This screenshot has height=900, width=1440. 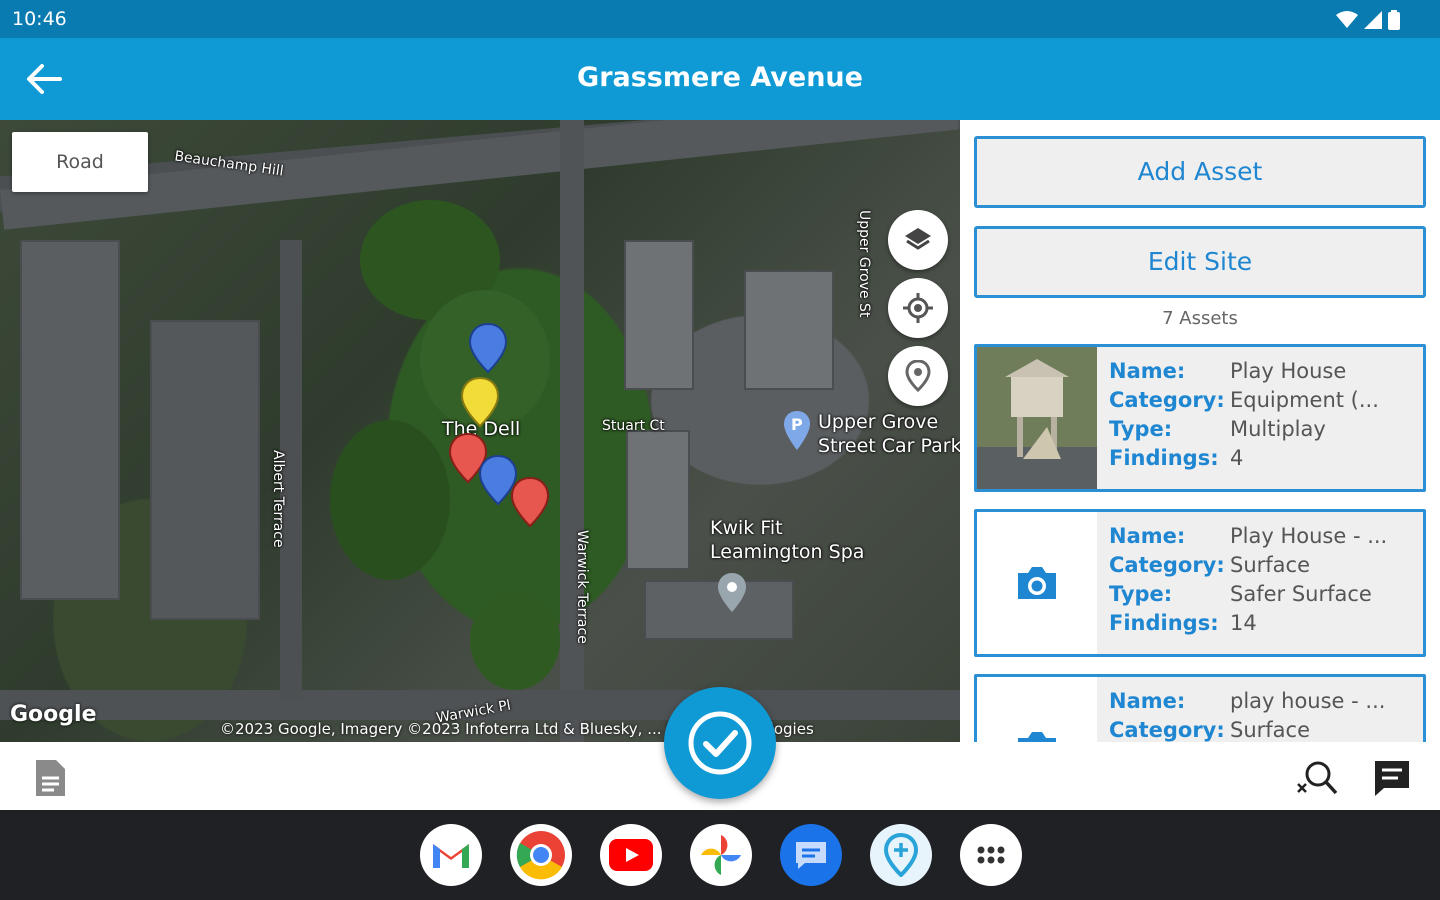 I want to click on check-circle-icon, so click(x=720, y=743).